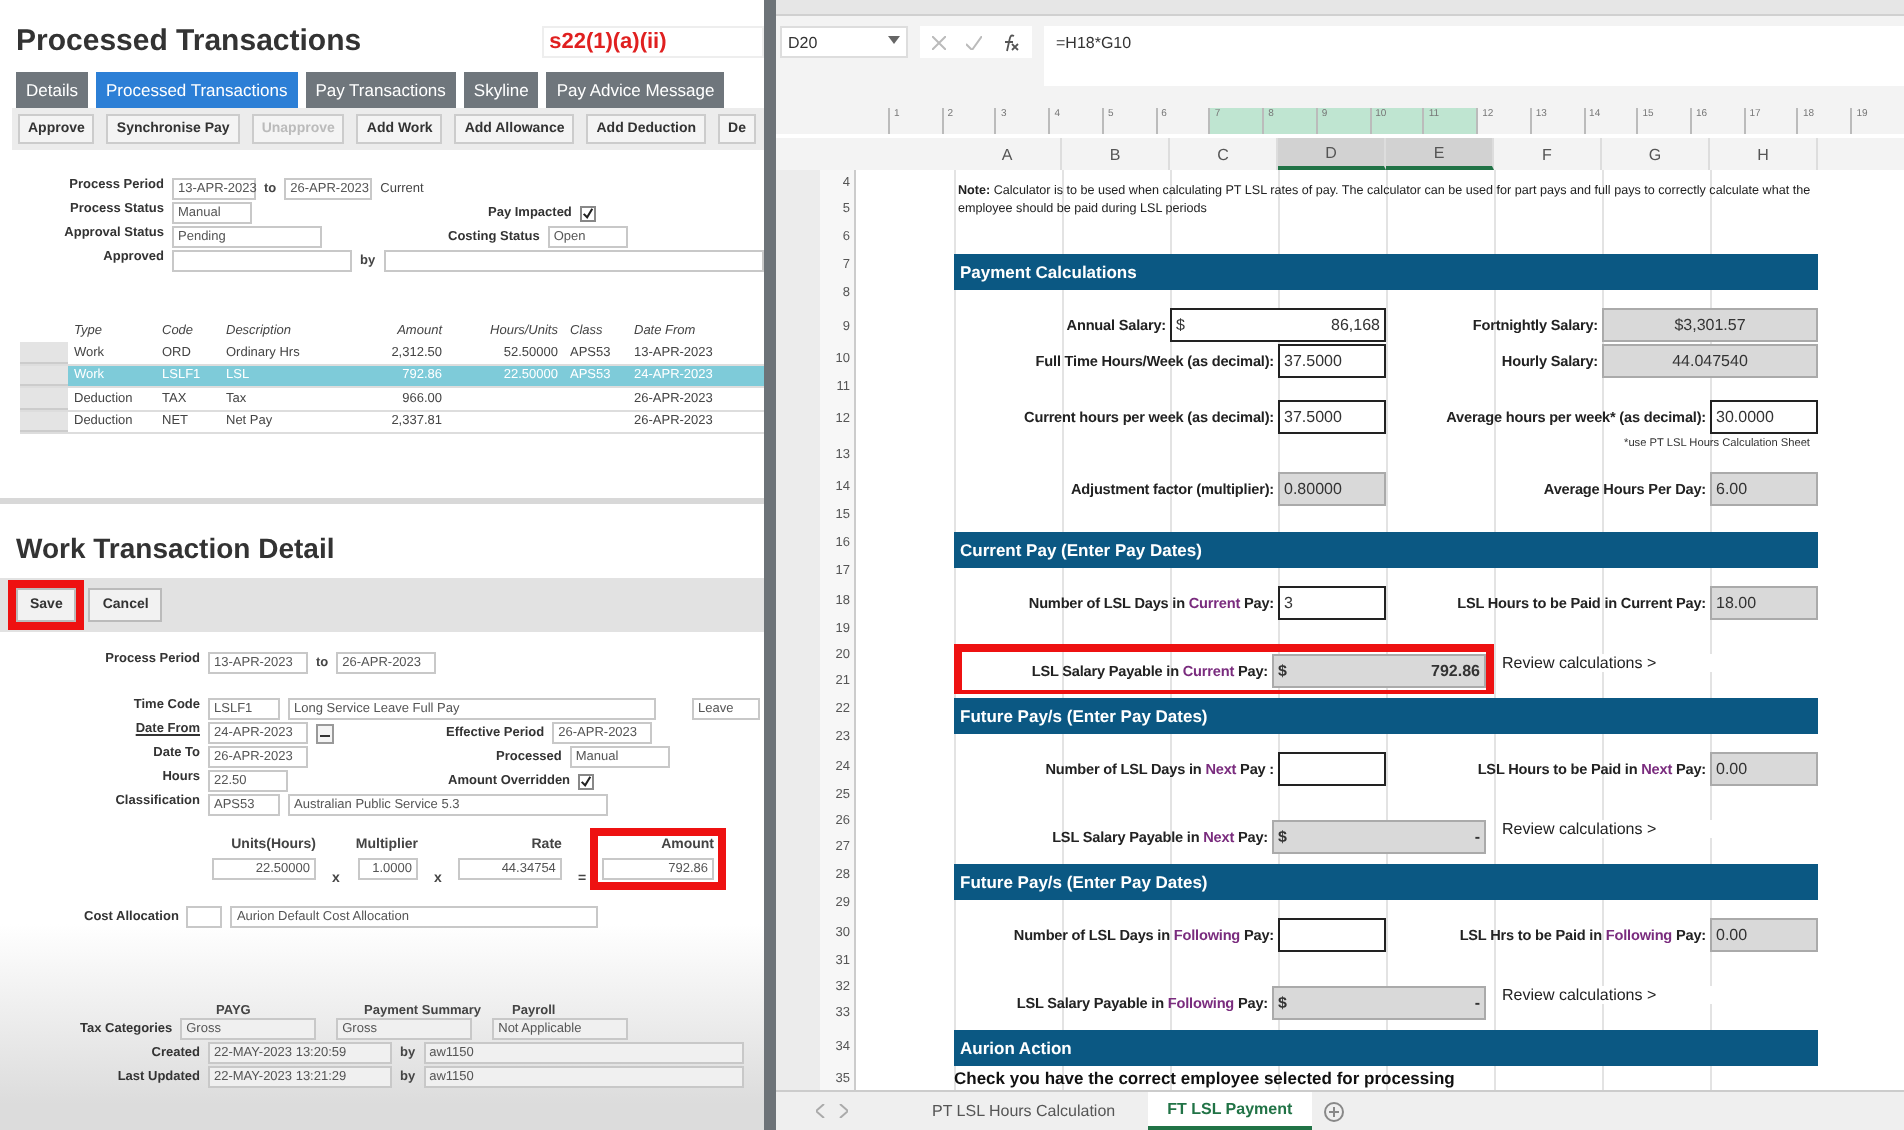 The height and width of the screenshot is (1130, 1904). What do you see at coordinates (501, 90) in the screenshot?
I see `tab: Skyline` at bounding box center [501, 90].